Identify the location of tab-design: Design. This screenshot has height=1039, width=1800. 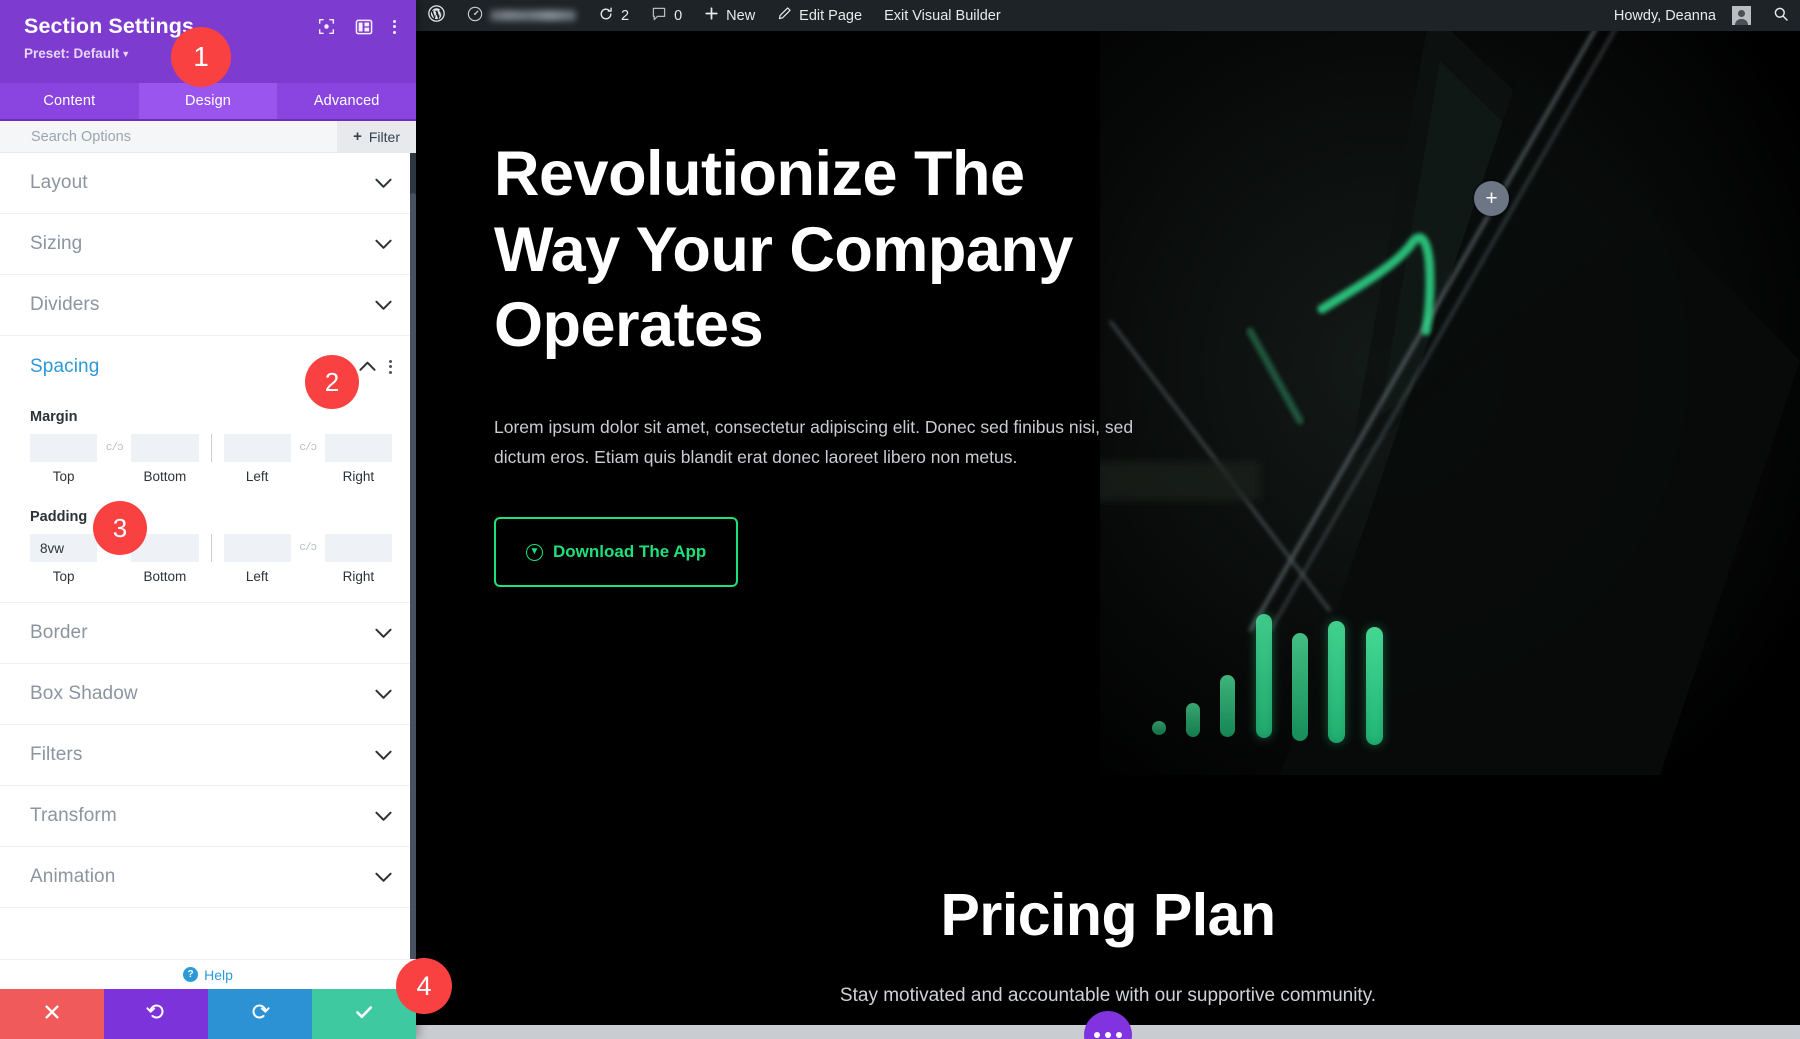
(208, 101).